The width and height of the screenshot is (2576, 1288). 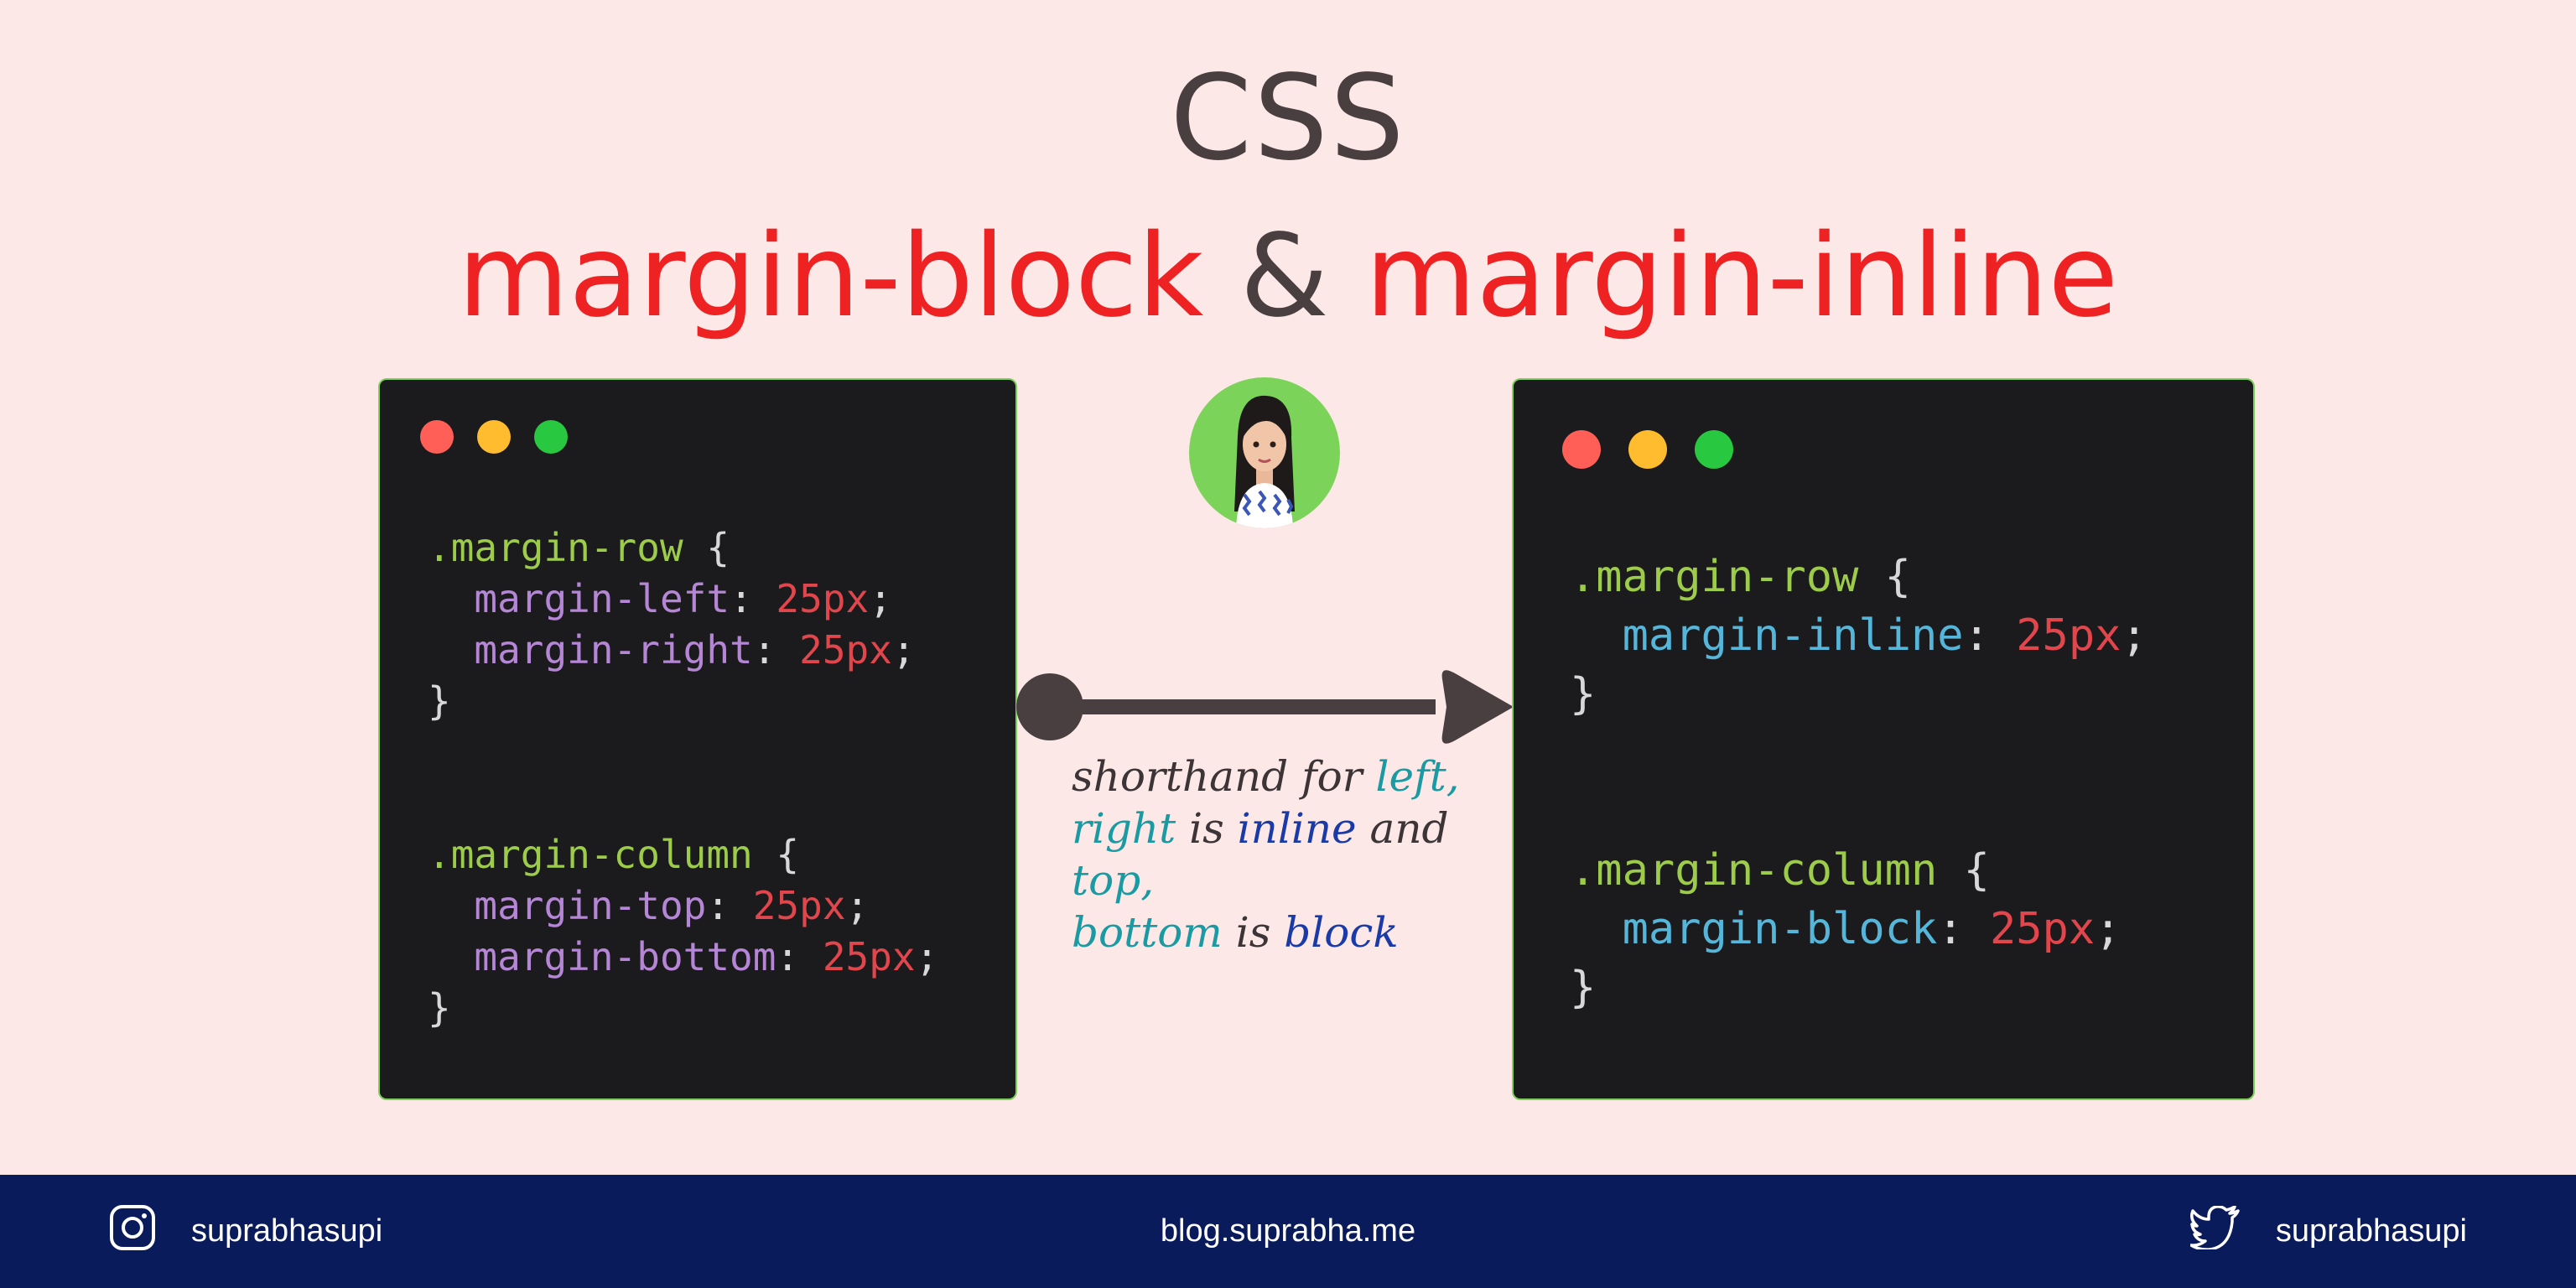 What do you see at coordinates (1288, 118) in the screenshot?
I see `title-css: CSS` at bounding box center [1288, 118].